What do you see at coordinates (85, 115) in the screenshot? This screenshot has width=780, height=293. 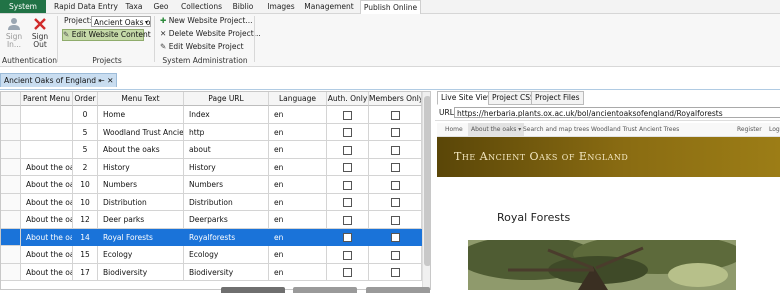 I see `cell-order: 0` at bounding box center [85, 115].